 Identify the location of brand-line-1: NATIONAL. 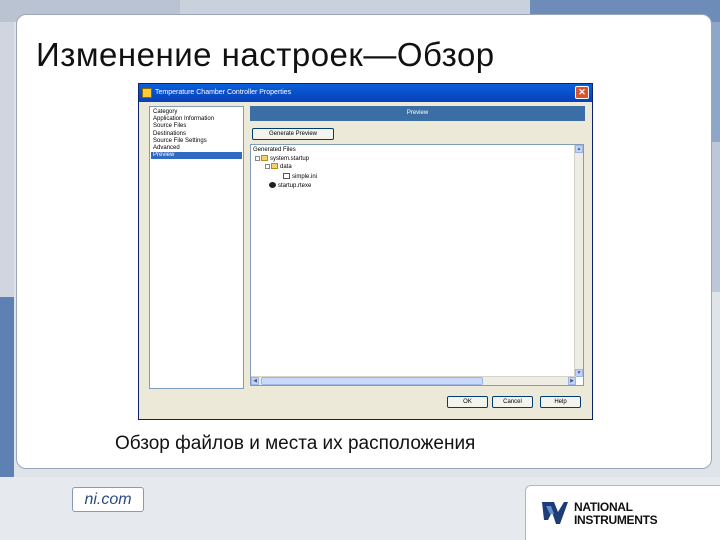
(603, 507).